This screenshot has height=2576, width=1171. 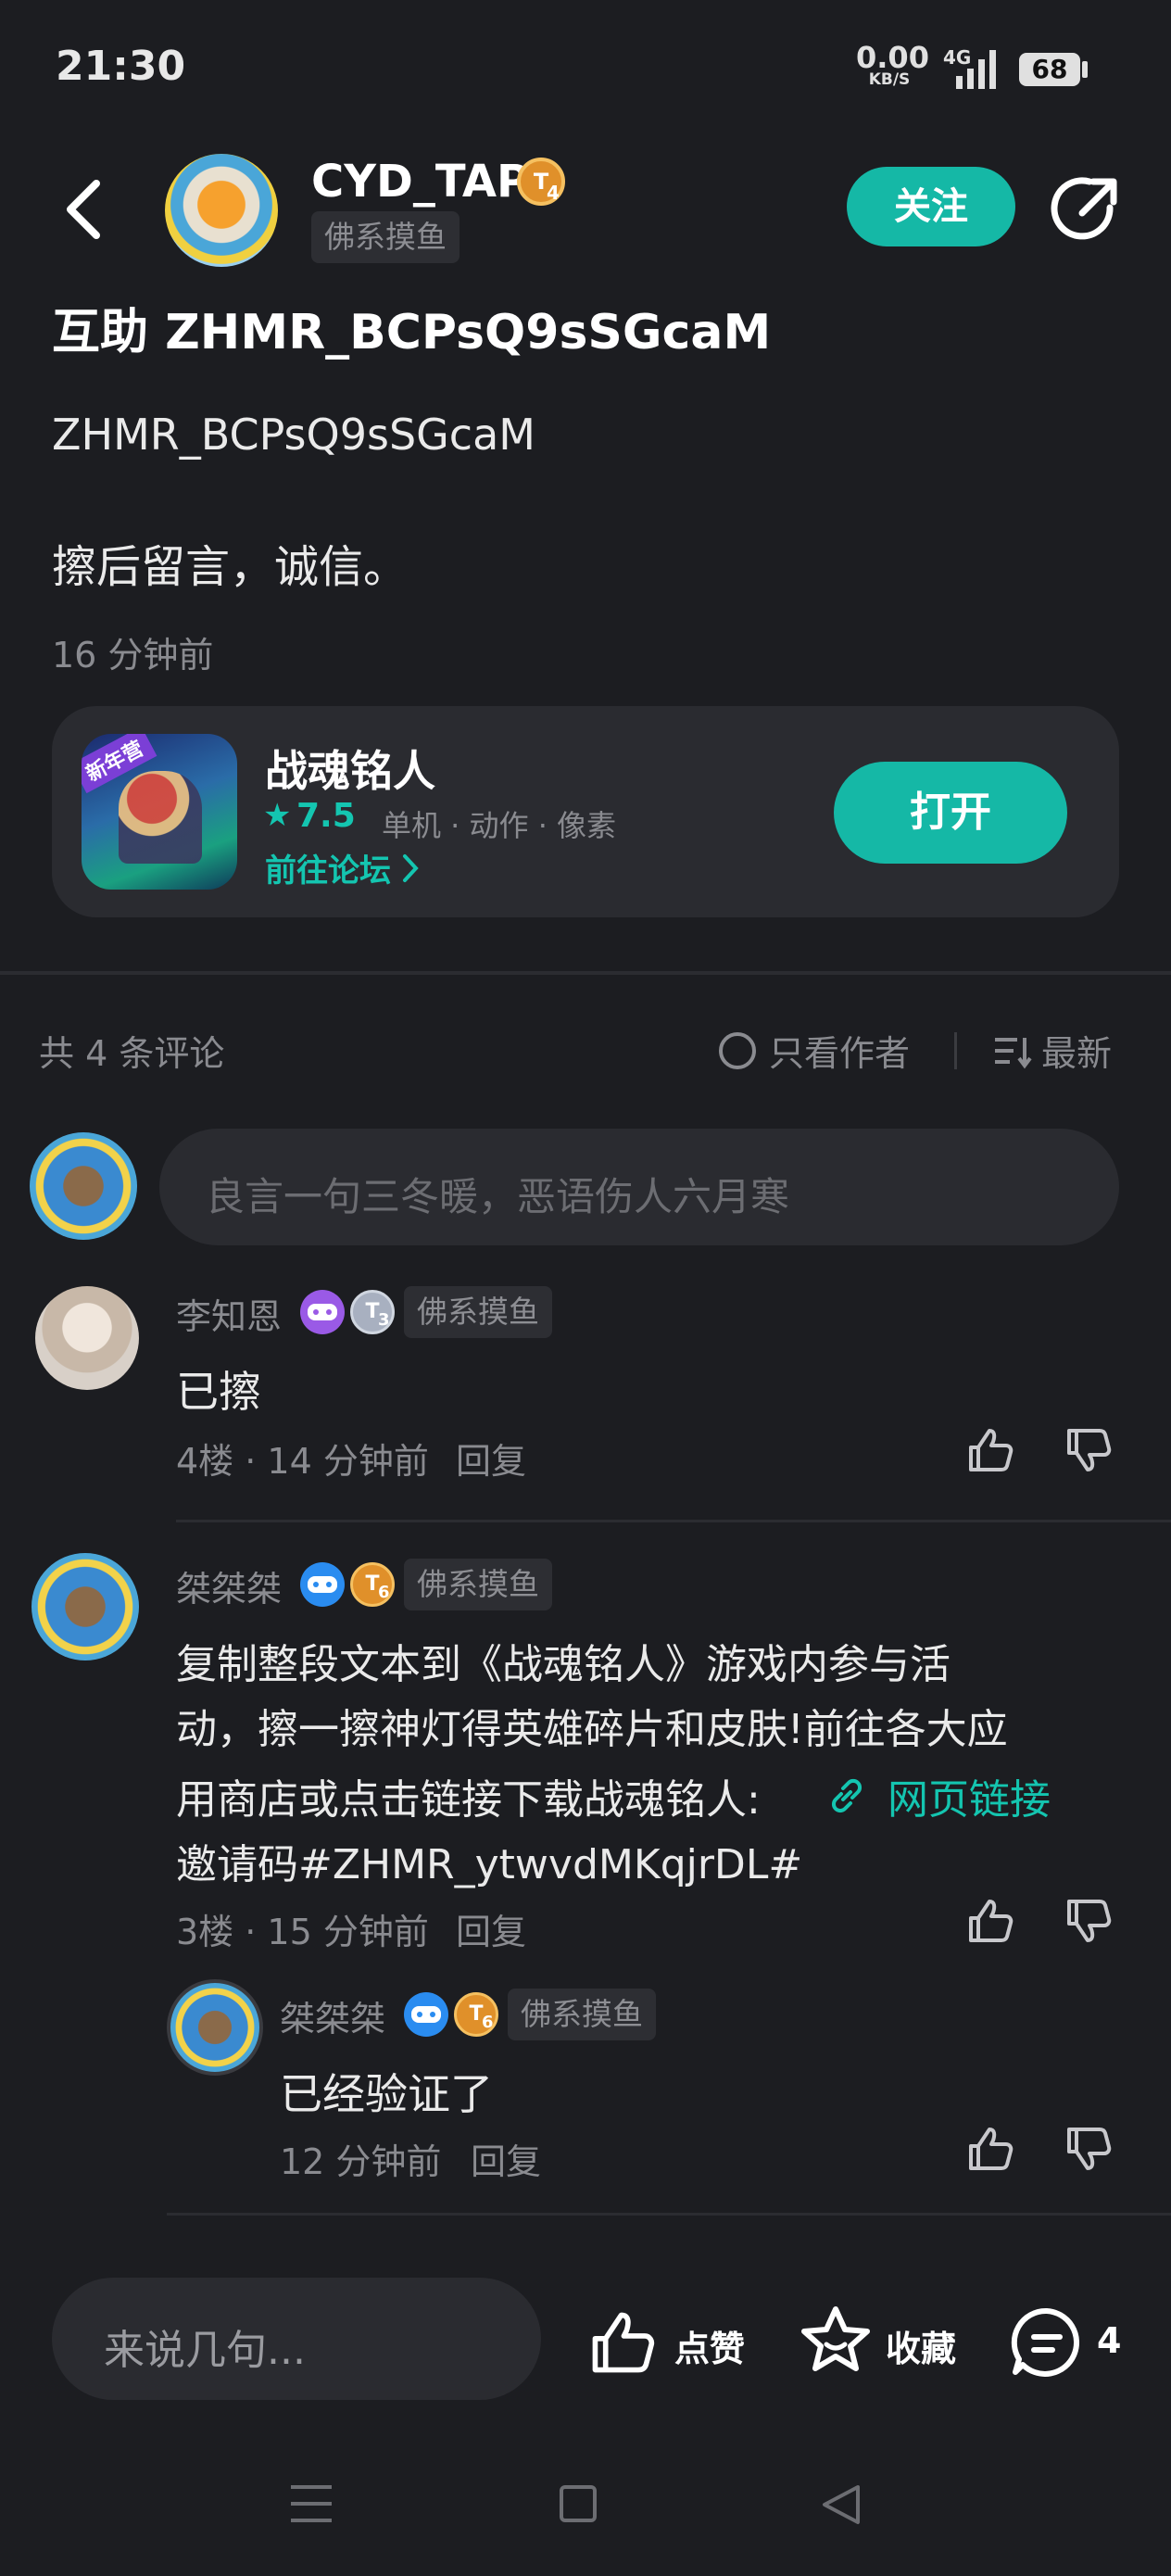 I want to click on author-tag: 佛系摸鱼, so click(x=386, y=237).